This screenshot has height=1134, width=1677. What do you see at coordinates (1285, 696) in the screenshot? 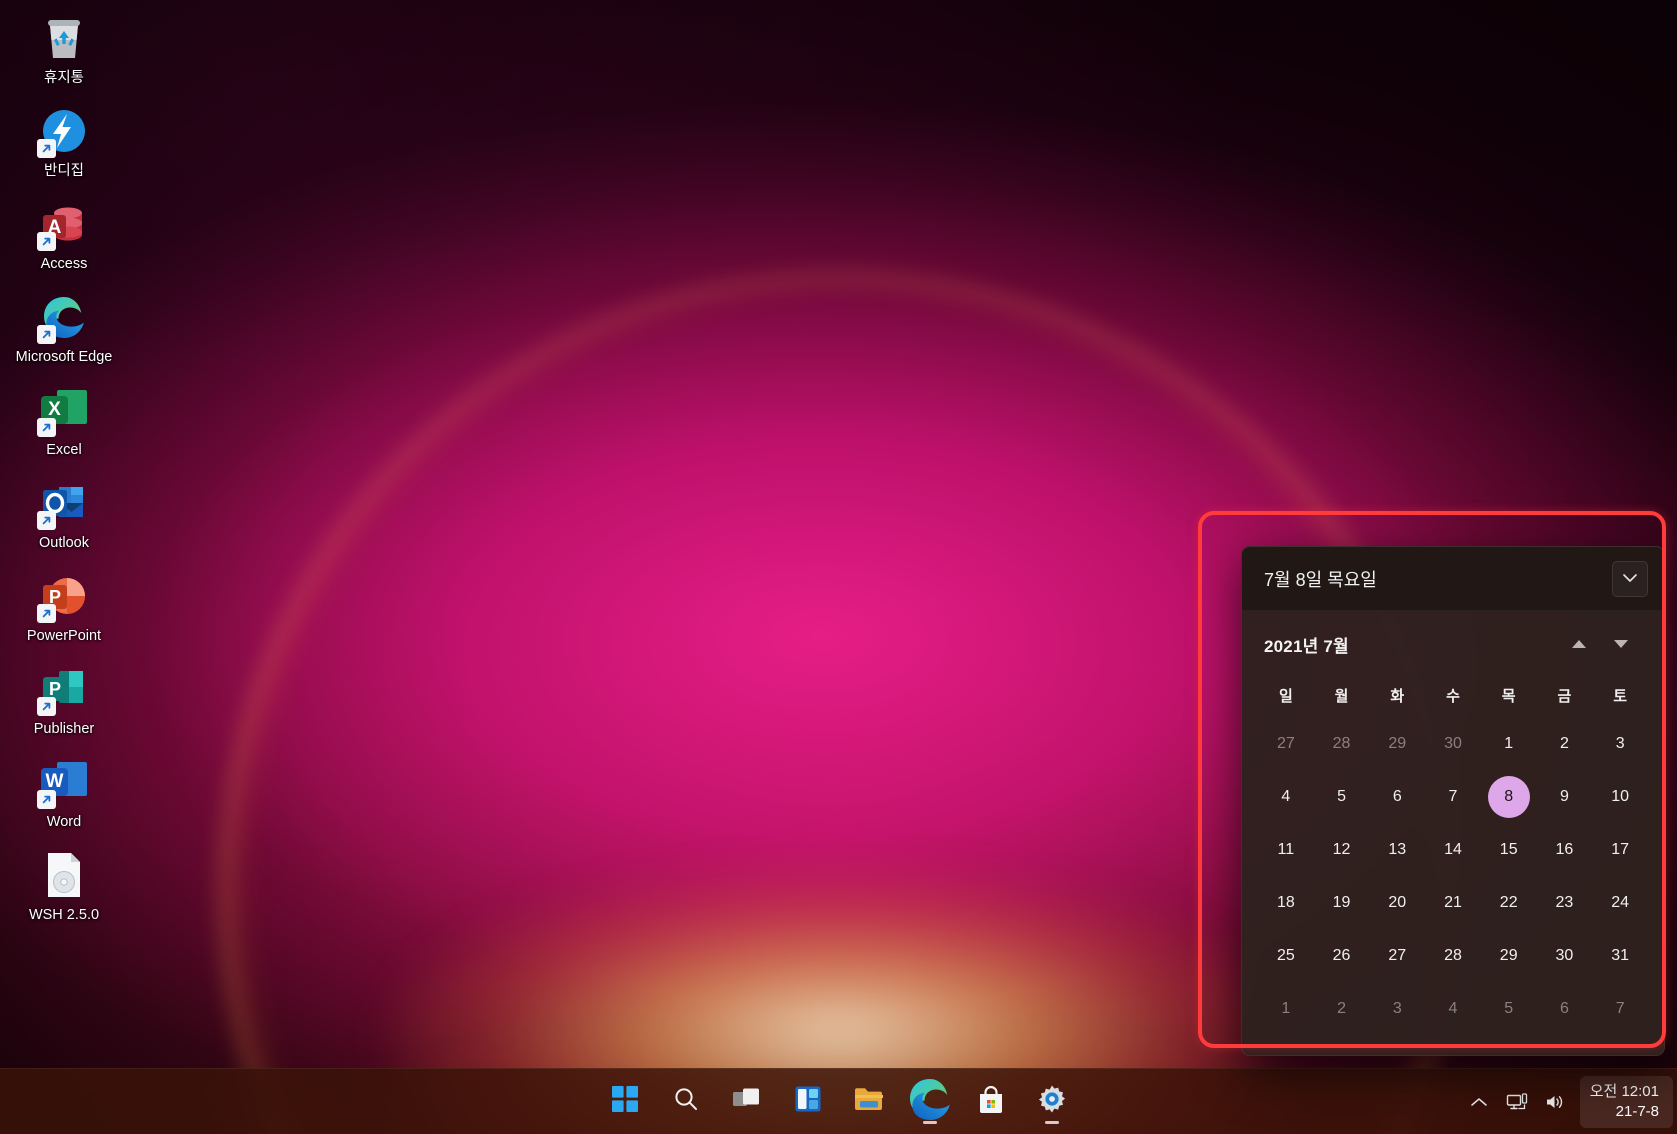
I see `day-of-week-header: 일` at bounding box center [1285, 696].